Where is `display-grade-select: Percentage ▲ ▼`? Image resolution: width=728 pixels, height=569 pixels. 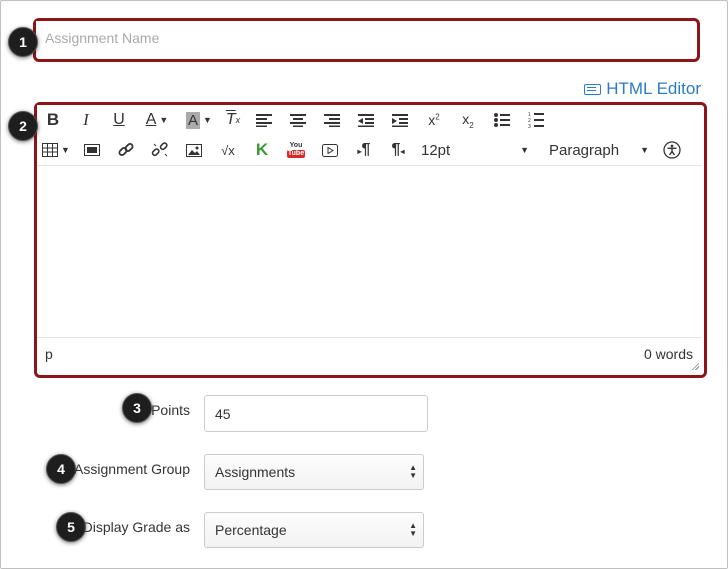
display-grade-select: Percentage ▲ ▼ is located at coordinates (314, 530).